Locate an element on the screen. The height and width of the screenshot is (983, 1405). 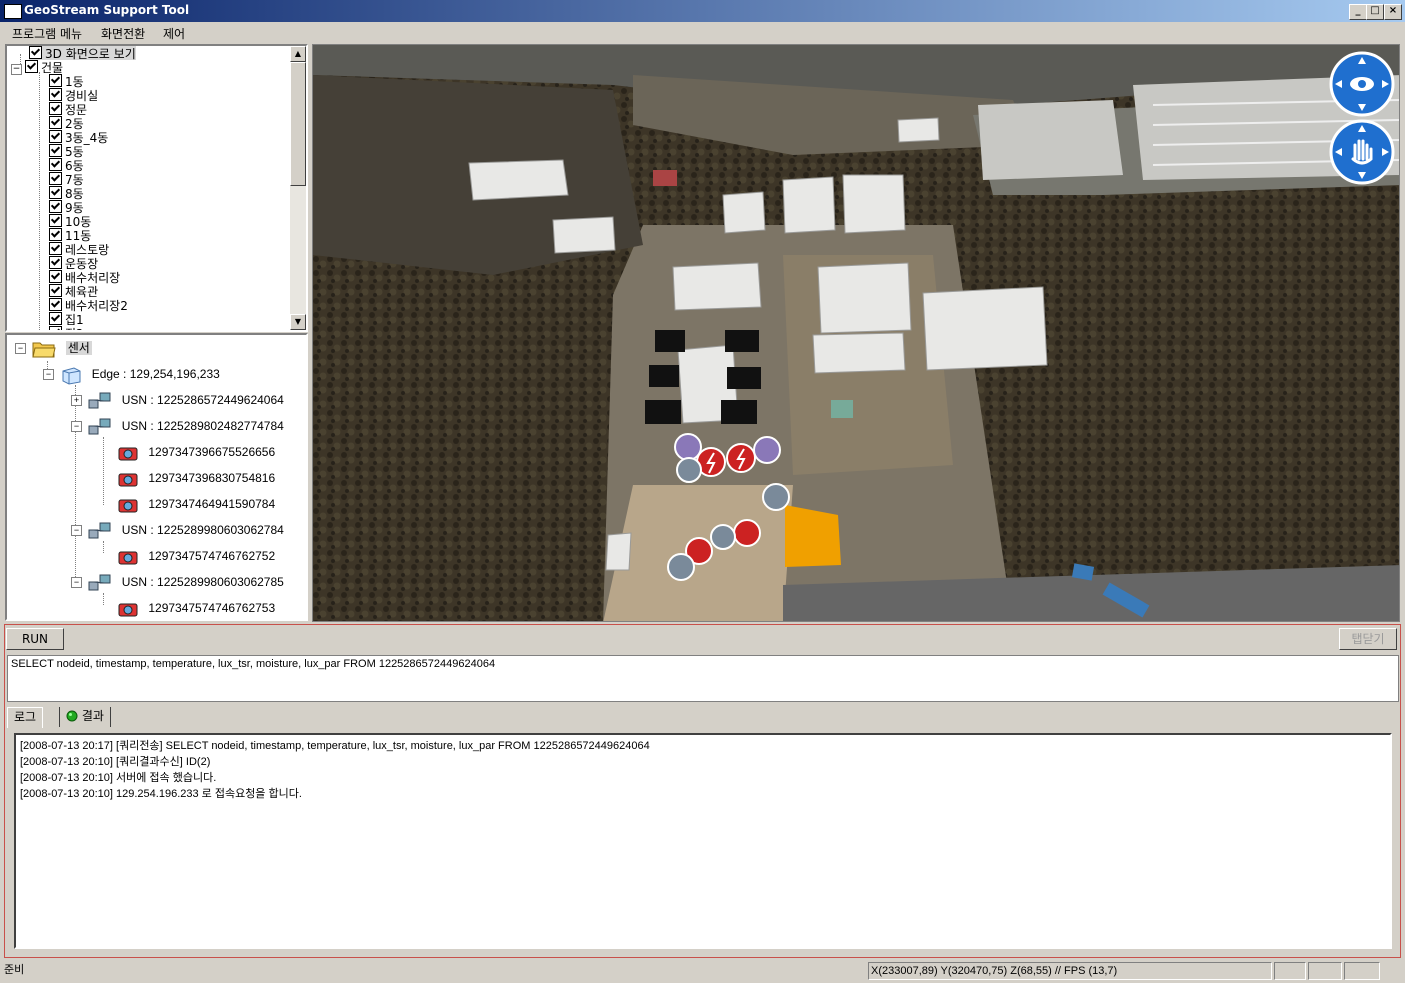
layer-item: 운동장 is located at coordinates (73, 263).